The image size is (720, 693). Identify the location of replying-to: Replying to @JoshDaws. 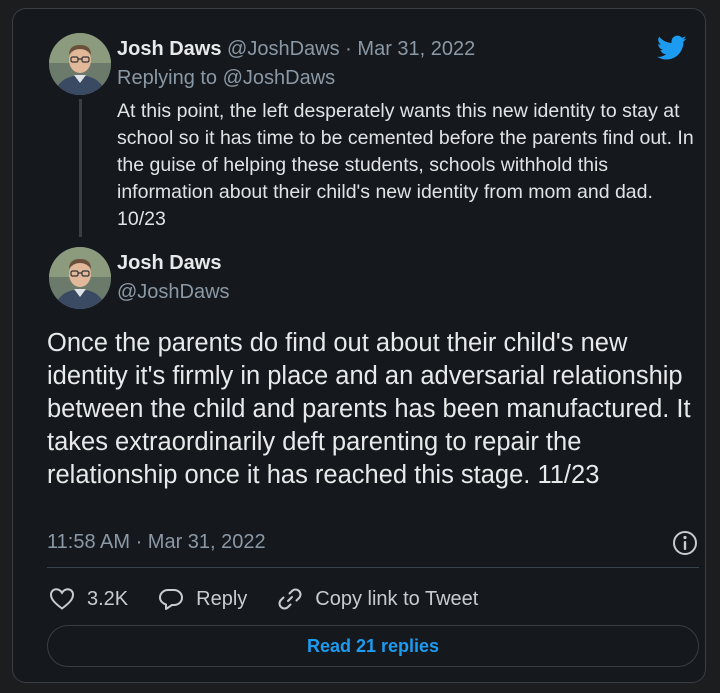
(226, 78).